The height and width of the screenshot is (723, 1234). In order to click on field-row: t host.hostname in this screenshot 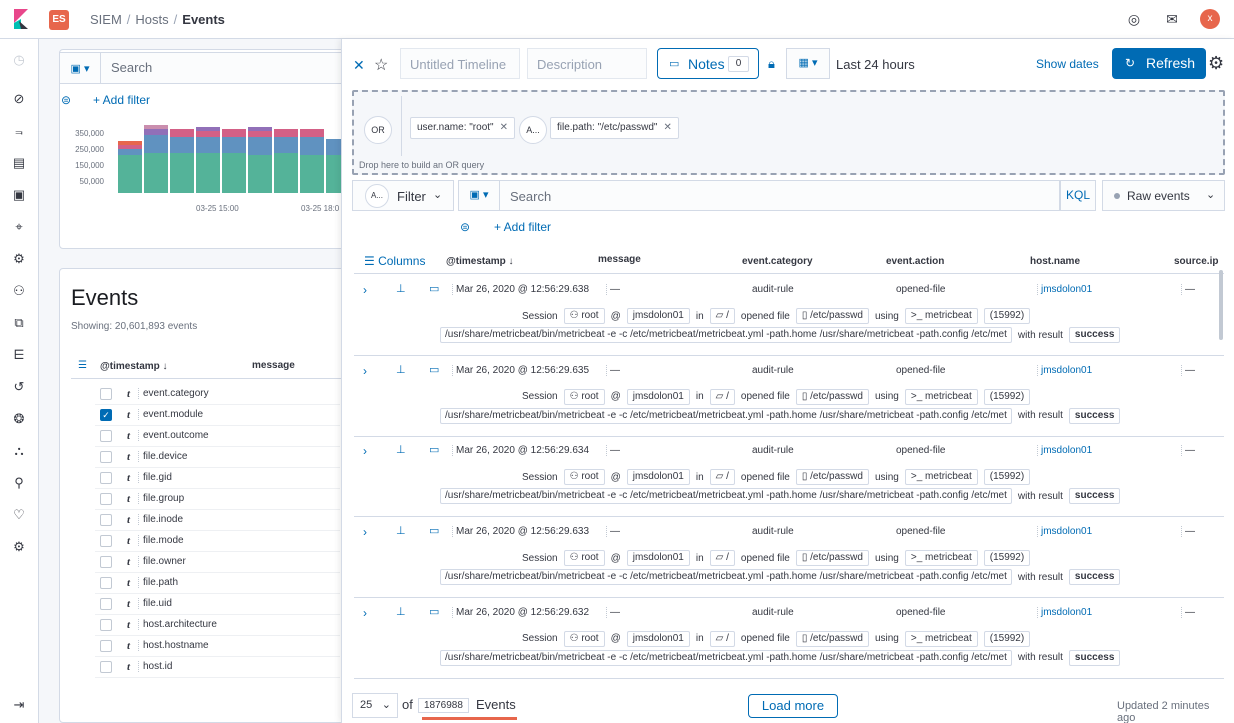, I will do `click(217, 646)`.